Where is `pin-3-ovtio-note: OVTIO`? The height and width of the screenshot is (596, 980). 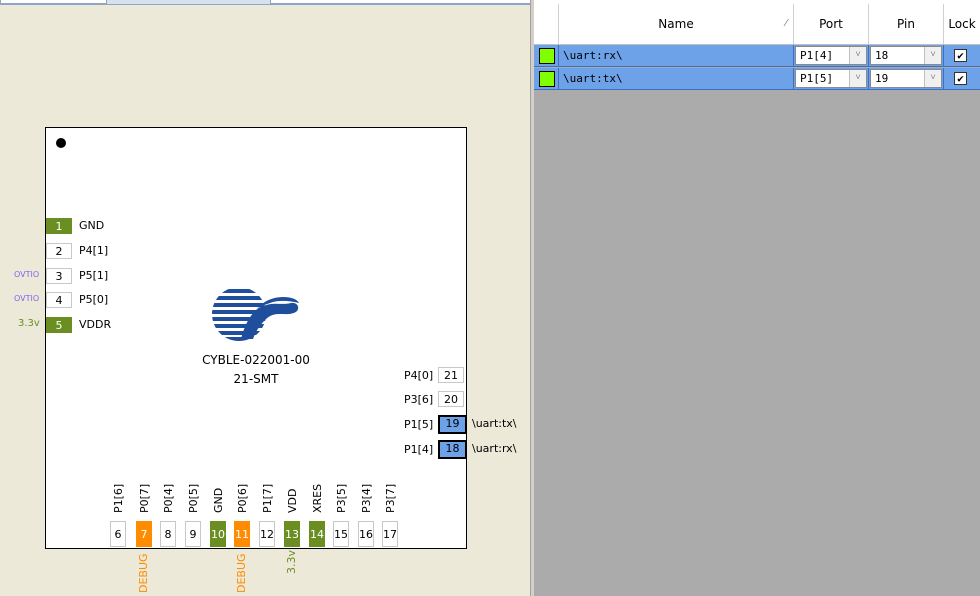
pin-3-ovtio-note: OVTIO is located at coordinates (27, 274).